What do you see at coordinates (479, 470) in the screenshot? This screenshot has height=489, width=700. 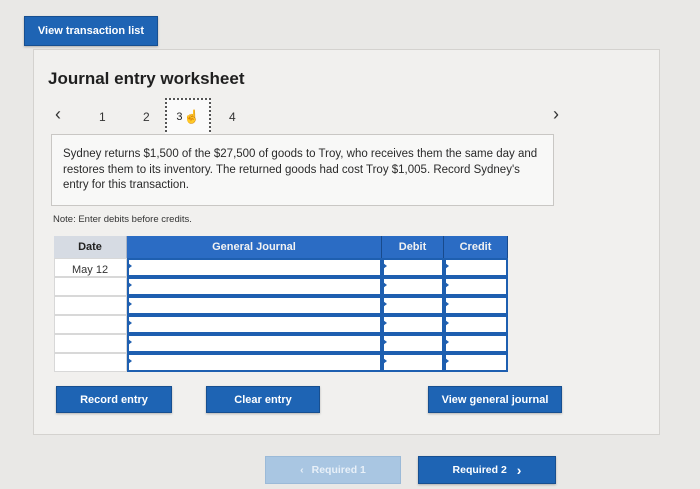 I see `required-2-label: Required 2` at bounding box center [479, 470].